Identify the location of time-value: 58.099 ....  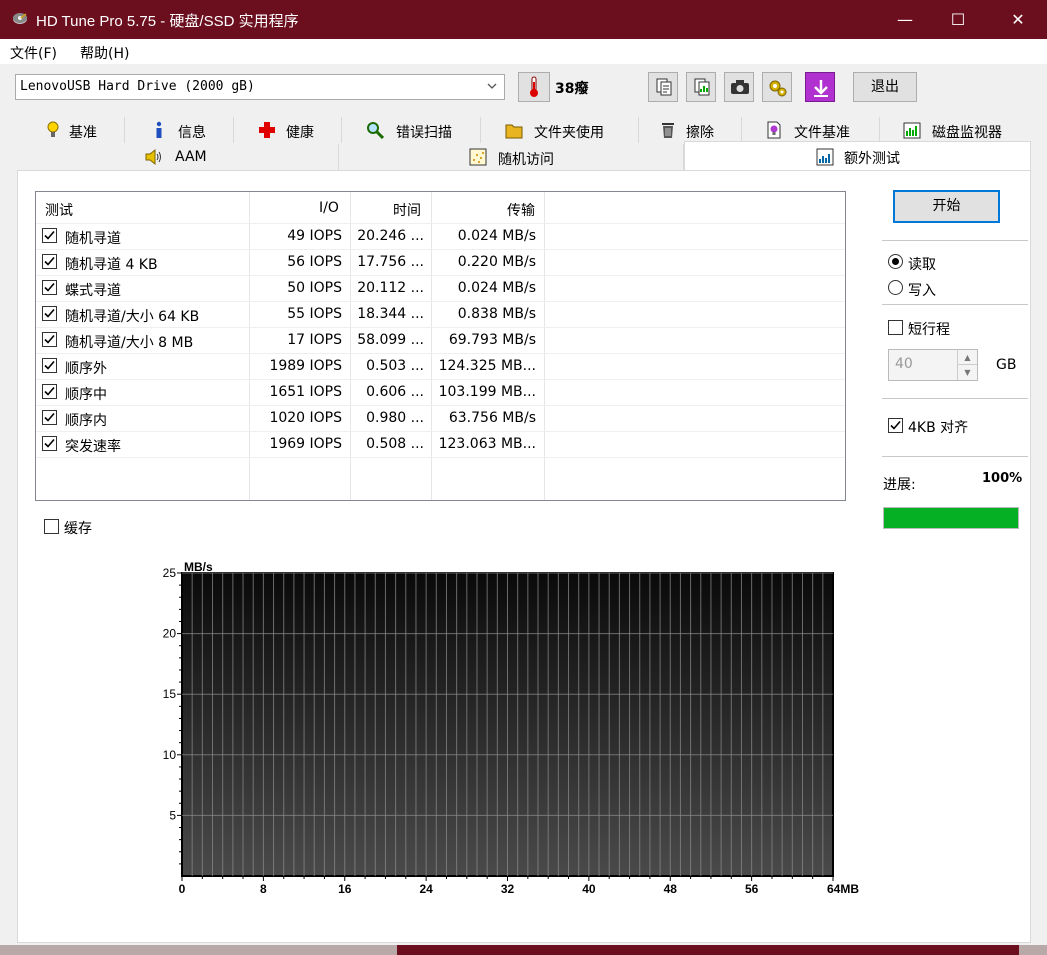
(390, 340).